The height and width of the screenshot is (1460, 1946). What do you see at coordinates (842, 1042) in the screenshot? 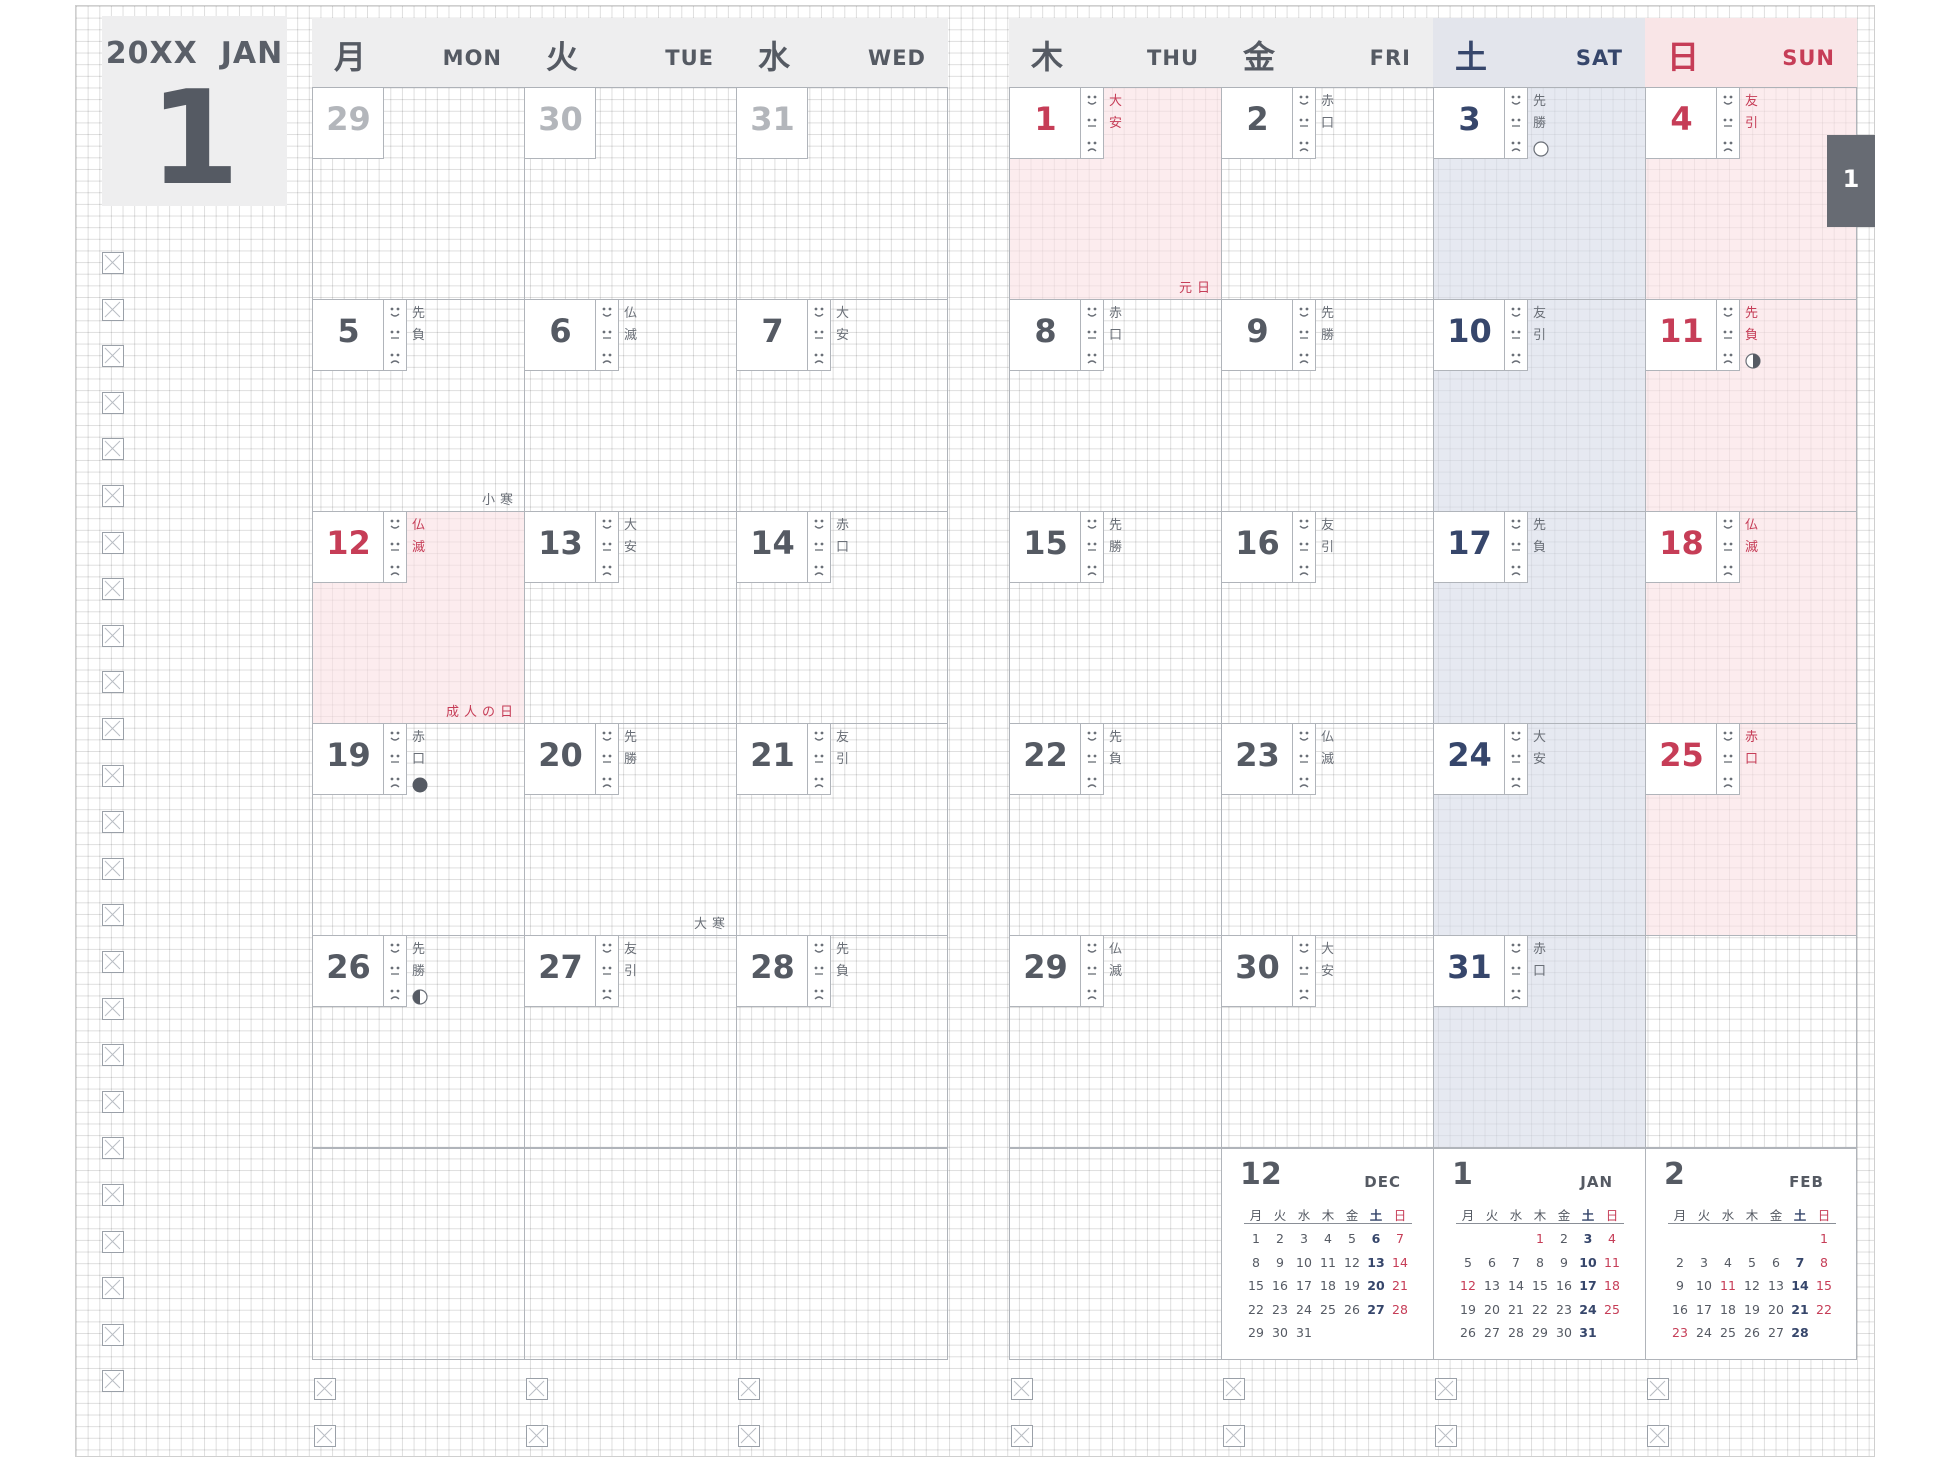
I see `day-cell: 28 先負` at bounding box center [842, 1042].